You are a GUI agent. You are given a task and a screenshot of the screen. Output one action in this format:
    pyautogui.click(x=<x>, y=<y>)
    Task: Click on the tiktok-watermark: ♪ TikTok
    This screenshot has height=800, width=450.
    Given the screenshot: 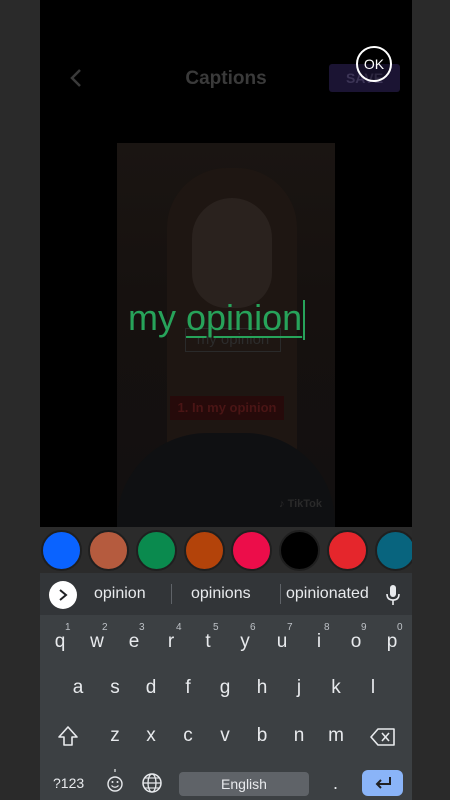 What is the action you would take?
    pyautogui.click(x=300, y=504)
    